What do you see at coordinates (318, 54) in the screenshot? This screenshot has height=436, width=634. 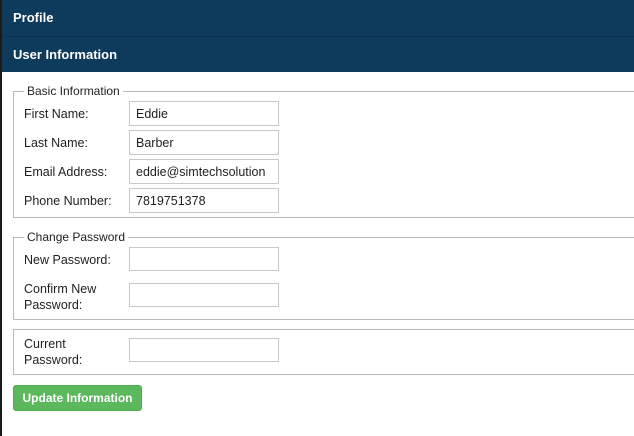 I see `section-title: User Information` at bounding box center [318, 54].